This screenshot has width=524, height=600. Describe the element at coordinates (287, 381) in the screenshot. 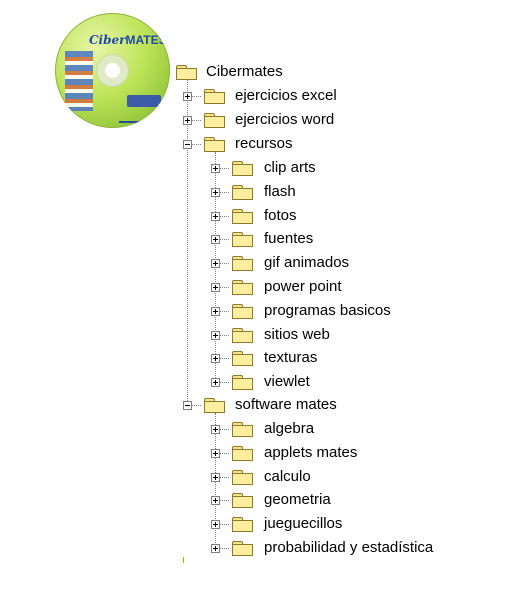

I see `tree-node-label: viewlet` at that location.